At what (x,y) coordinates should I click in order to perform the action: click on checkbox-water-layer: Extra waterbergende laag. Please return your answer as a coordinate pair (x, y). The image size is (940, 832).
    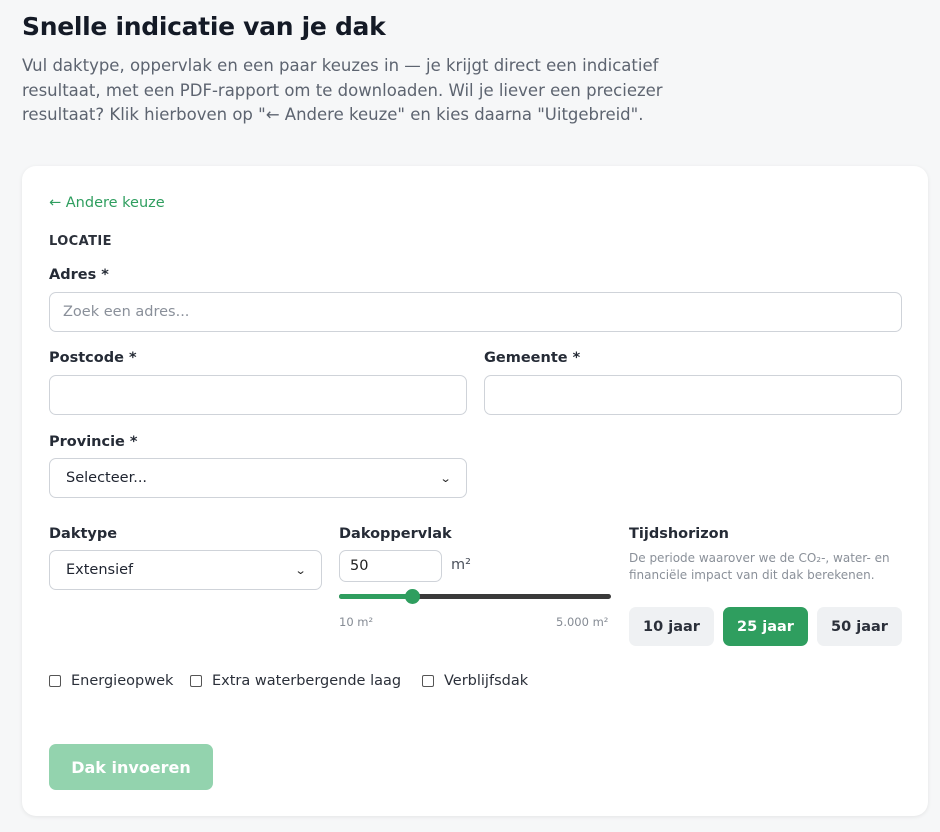
    Looking at the image, I should click on (295, 681).